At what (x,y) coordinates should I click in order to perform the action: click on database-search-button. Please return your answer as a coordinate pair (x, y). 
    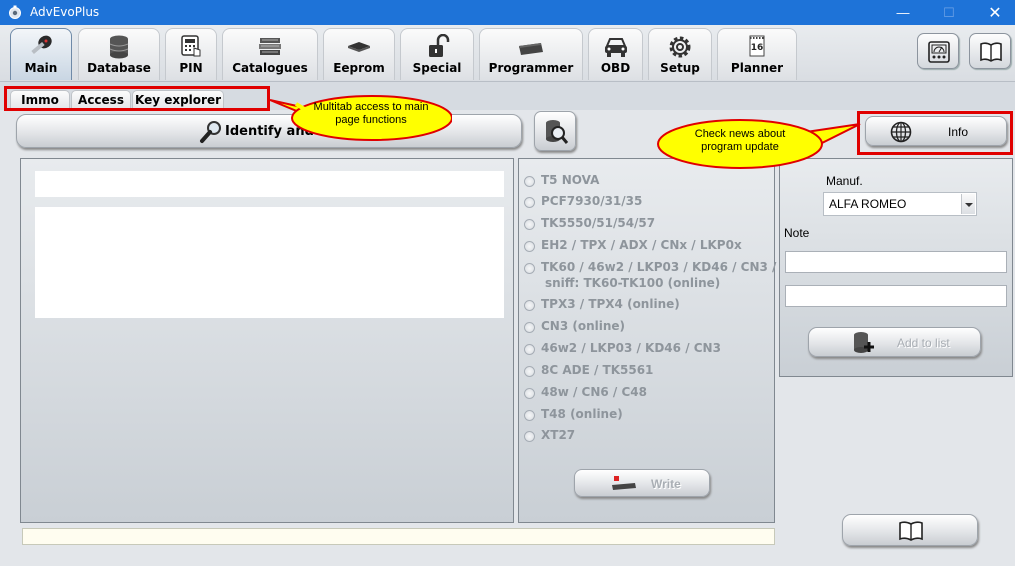
    Looking at the image, I should click on (555, 131).